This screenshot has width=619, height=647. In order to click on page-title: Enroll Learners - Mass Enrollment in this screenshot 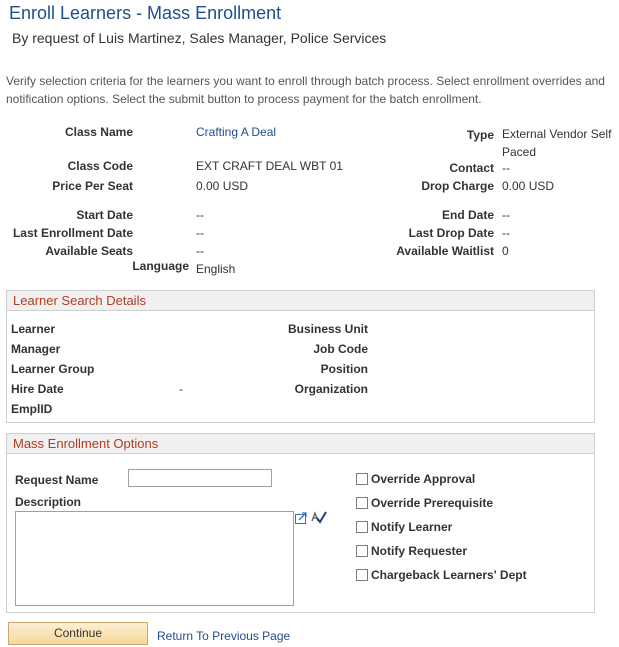, I will do `click(145, 13)`.